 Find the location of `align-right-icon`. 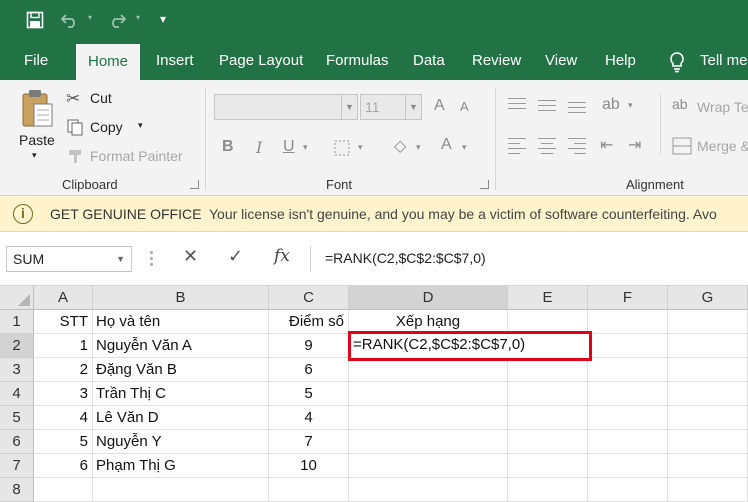

align-right-icon is located at coordinates (577, 146).